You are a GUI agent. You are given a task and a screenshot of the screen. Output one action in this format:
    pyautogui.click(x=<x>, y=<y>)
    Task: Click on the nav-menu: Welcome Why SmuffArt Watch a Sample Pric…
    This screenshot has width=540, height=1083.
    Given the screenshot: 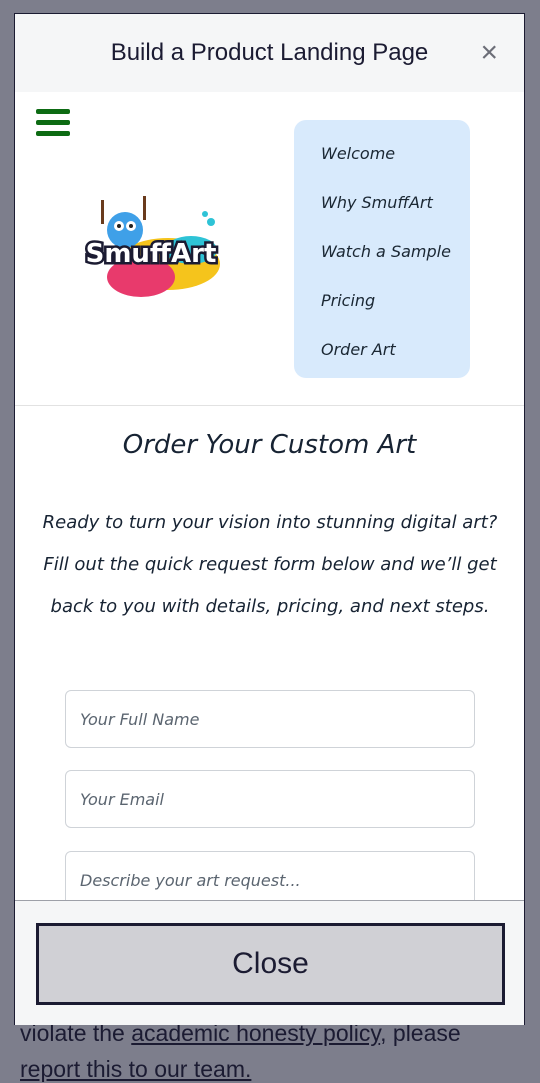 What is the action you would take?
    pyautogui.click(x=382, y=249)
    